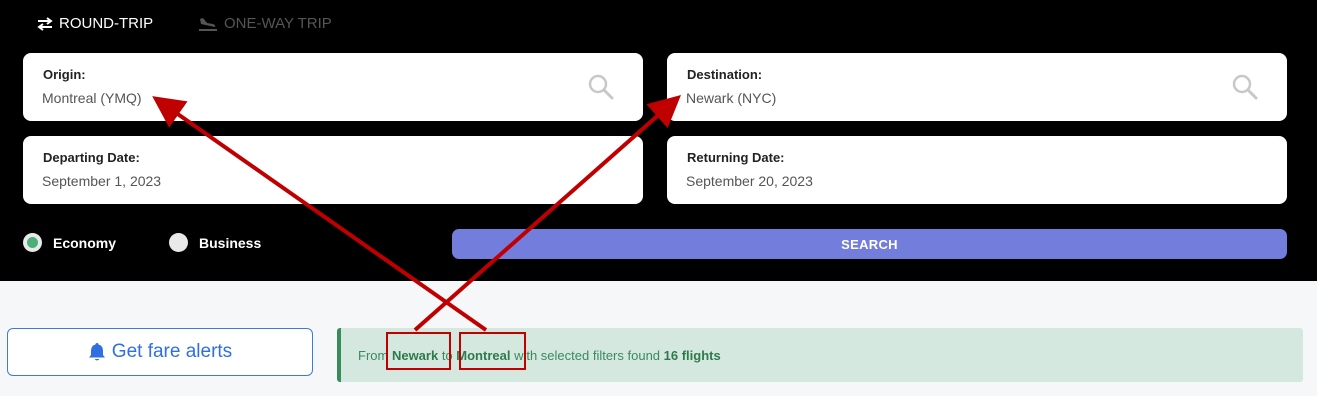 Image resolution: width=1317 pixels, height=396 pixels. I want to click on origin-field: Origin: Montreal (YMQ), so click(333, 87).